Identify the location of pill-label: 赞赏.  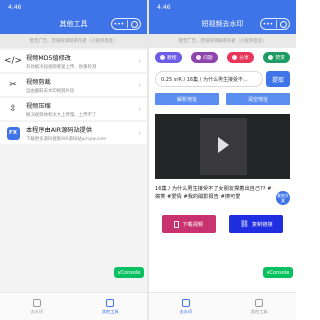
(280, 58).